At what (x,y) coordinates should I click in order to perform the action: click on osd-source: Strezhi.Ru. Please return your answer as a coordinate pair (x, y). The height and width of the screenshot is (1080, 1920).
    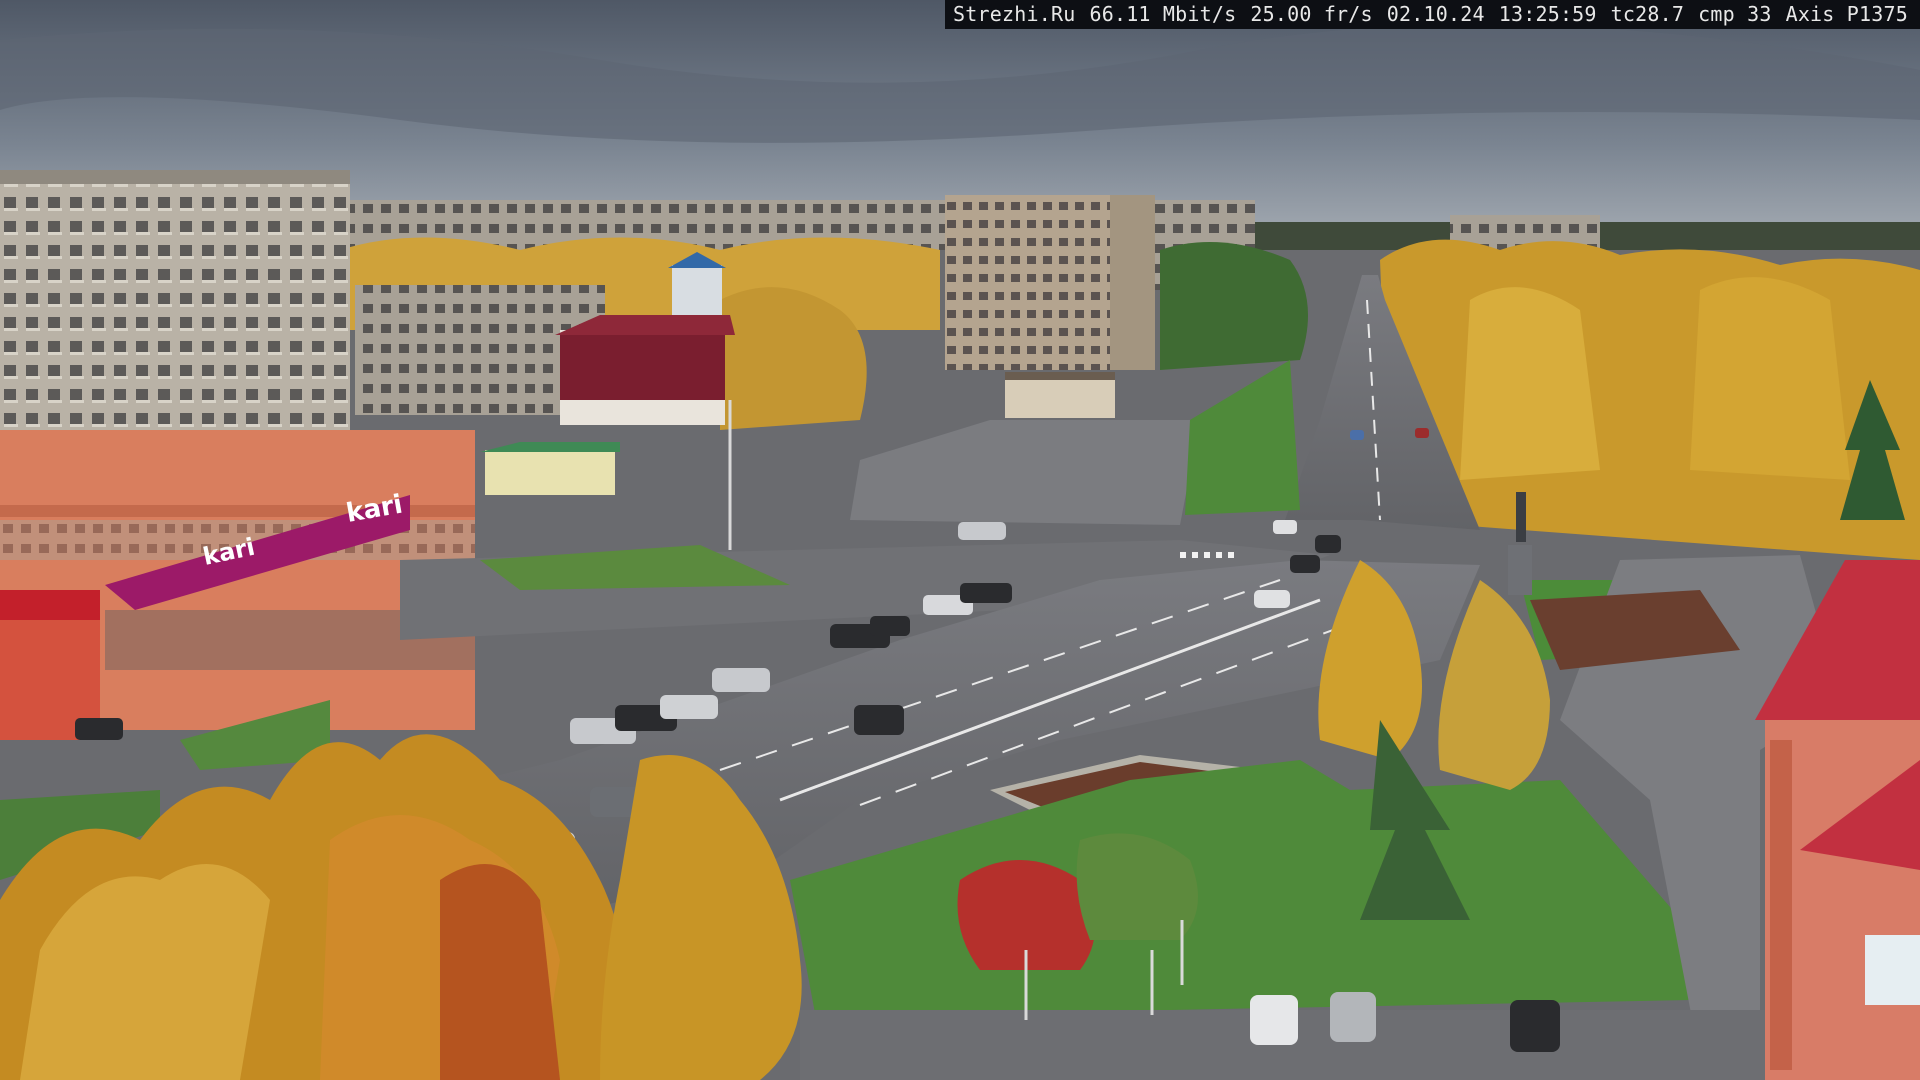
    Looking at the image, I should click on (1014, 14).